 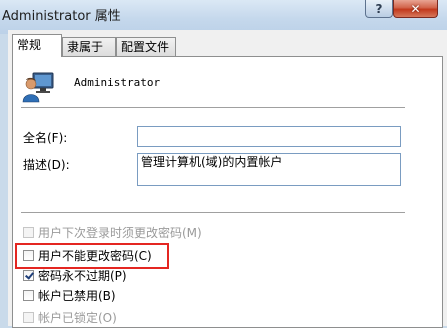 I want to click on option-label: 用户不能更改密码(C), so click(x=95, y=255).